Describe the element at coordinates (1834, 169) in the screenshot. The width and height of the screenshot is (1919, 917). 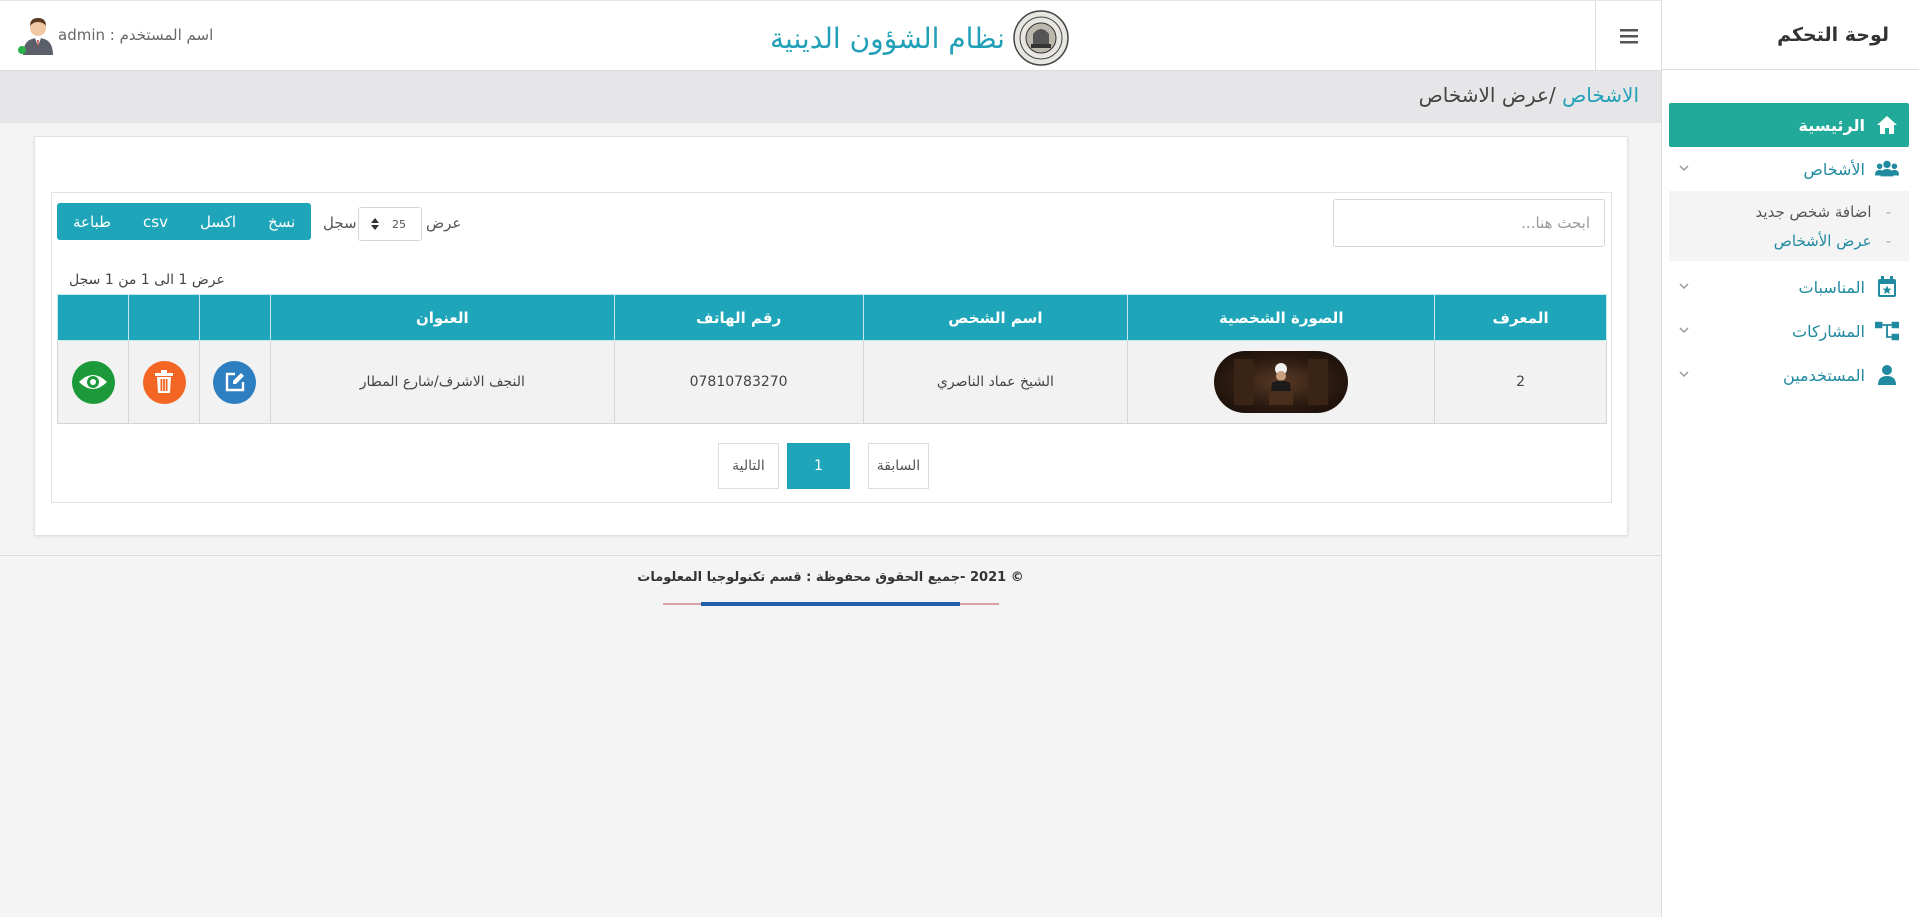
I see `sidebar-item-label: الأشخاص` at that location.